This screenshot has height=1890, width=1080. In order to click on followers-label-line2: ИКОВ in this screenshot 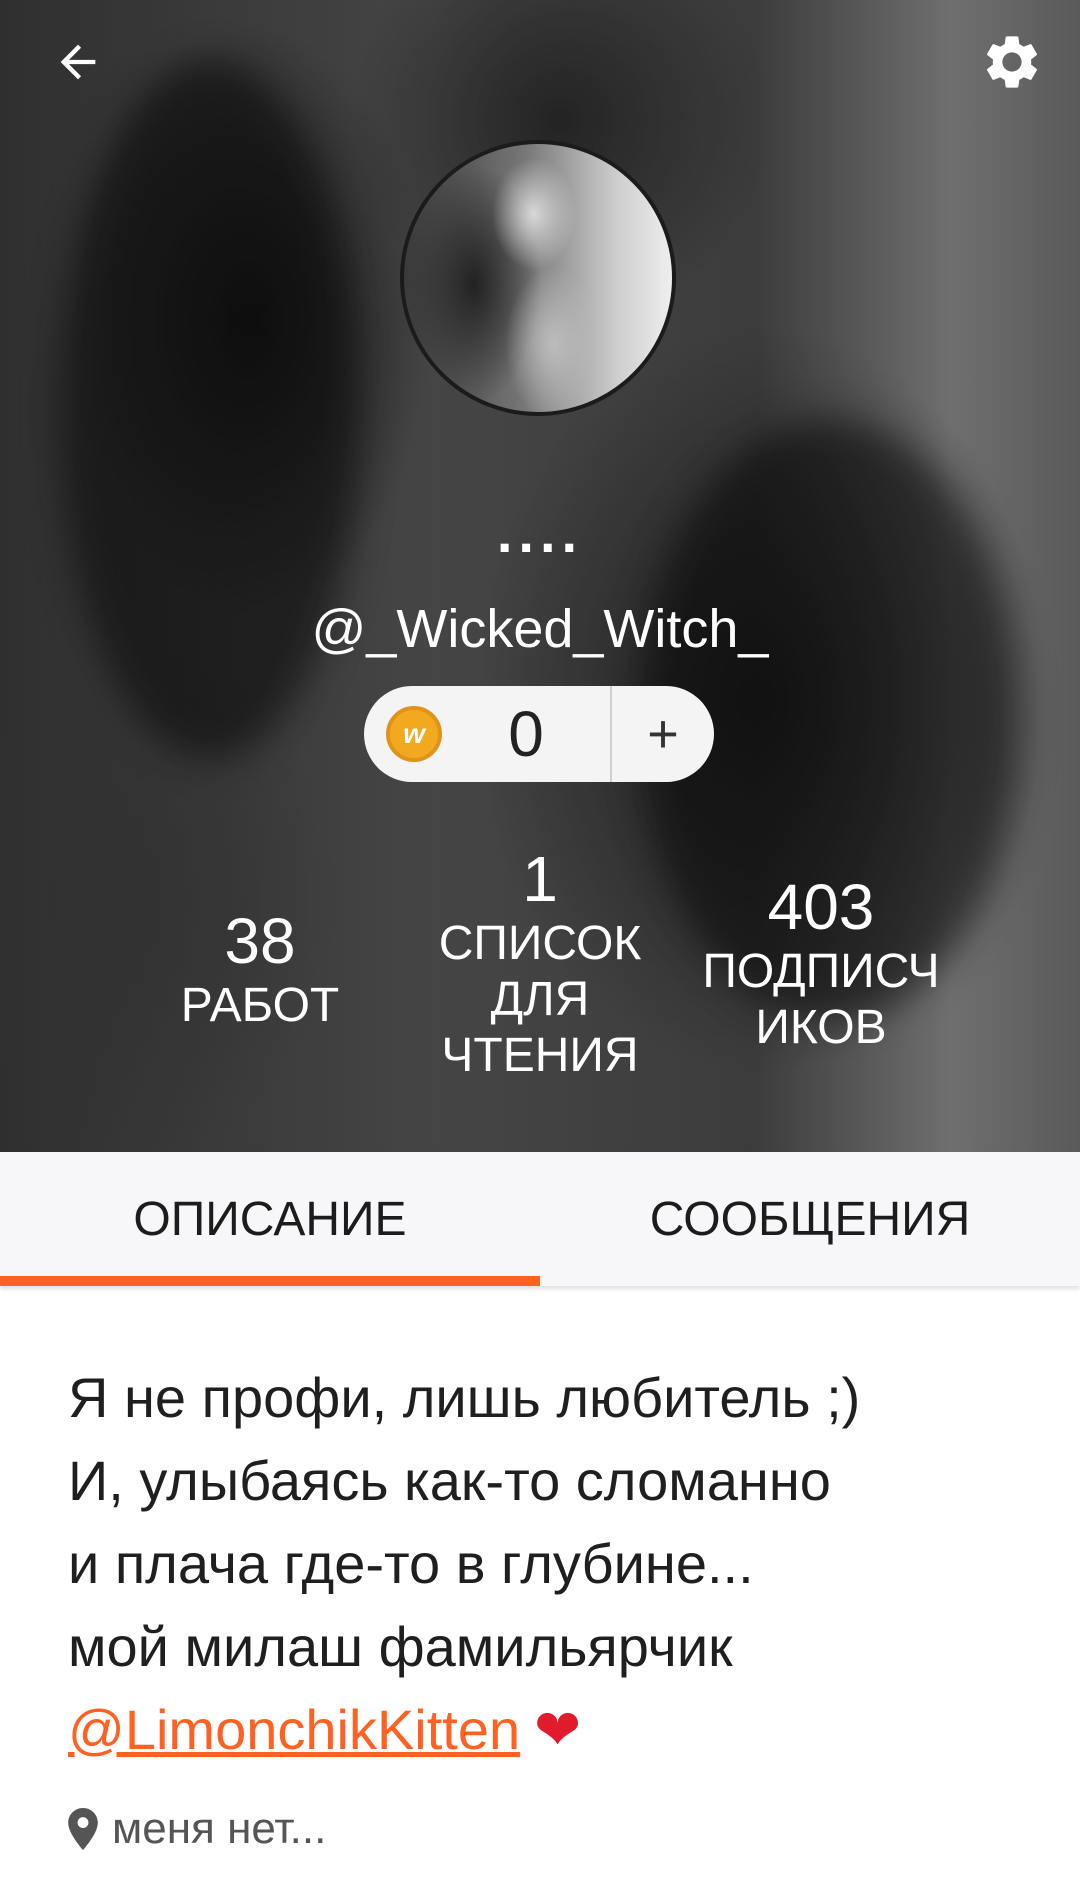, I will do `click(821, 1027)`.